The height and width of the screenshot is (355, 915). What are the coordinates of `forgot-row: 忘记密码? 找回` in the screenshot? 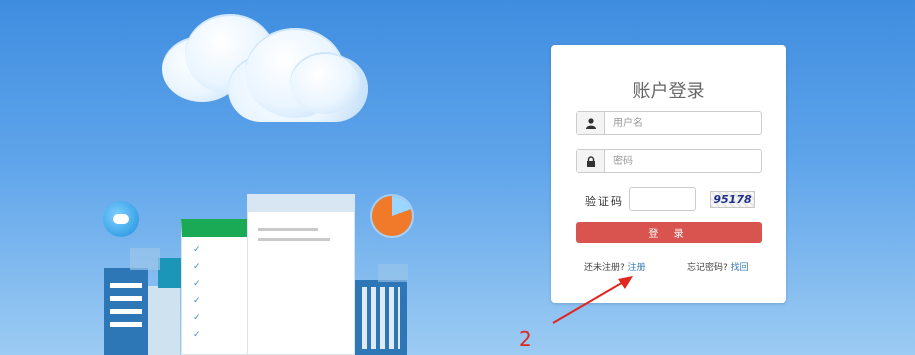 It's located at (718, 266).